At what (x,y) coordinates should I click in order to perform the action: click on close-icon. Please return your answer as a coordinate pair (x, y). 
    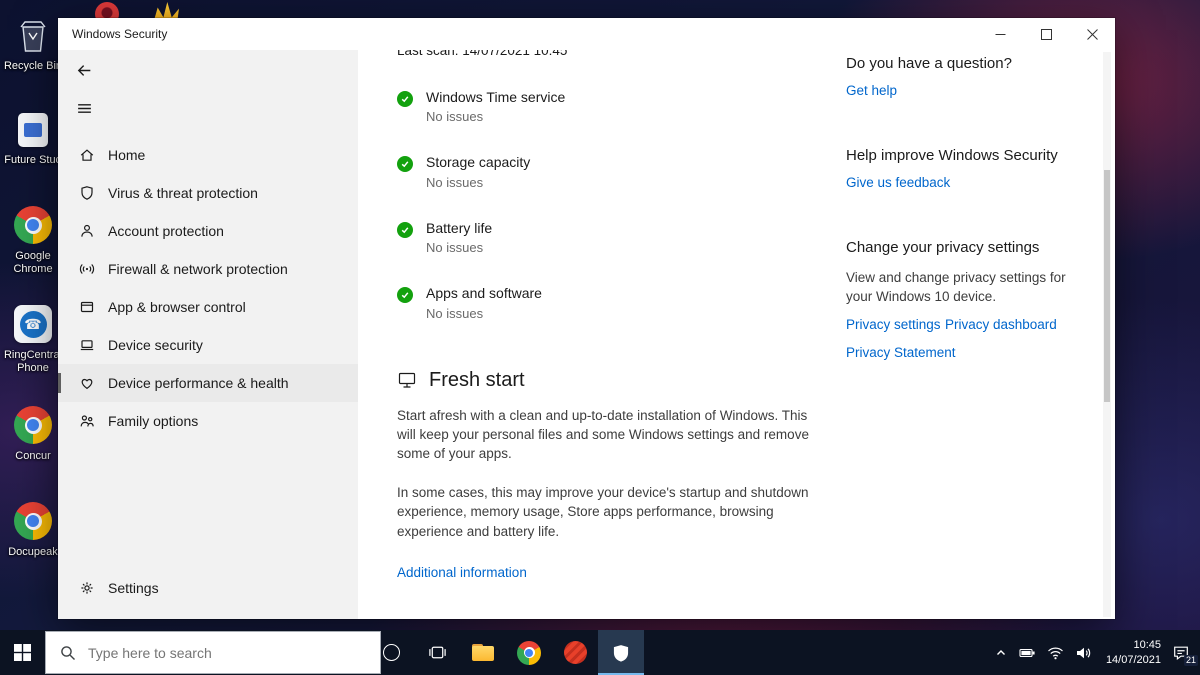
    Looking at the image, I should click on (1092, 34).